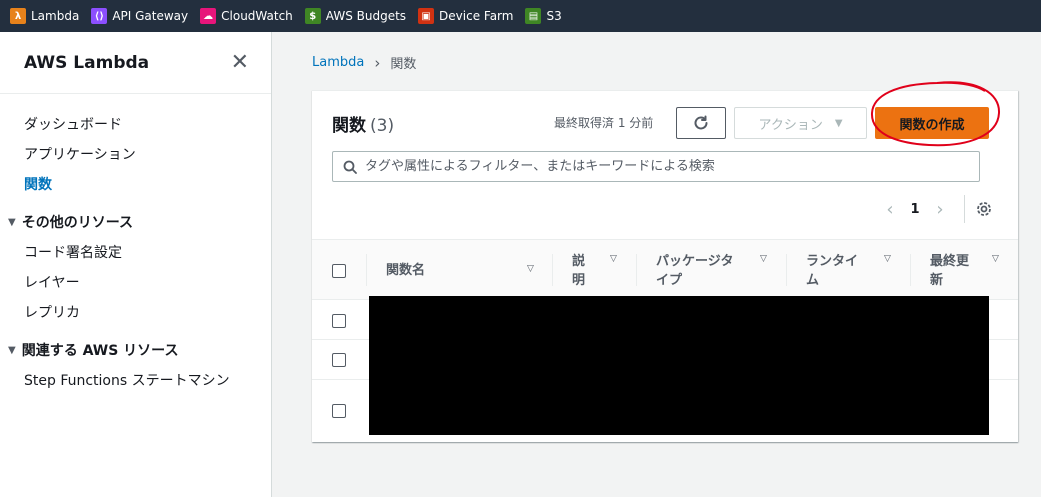 Image resolution: width=1041 pixels, height=497 pixels. What do you see at coordinates (135, 125) in the screenshot?
I see `sidebar-item-dashboard: ダッシュボード` at bounding box center [135, 125].